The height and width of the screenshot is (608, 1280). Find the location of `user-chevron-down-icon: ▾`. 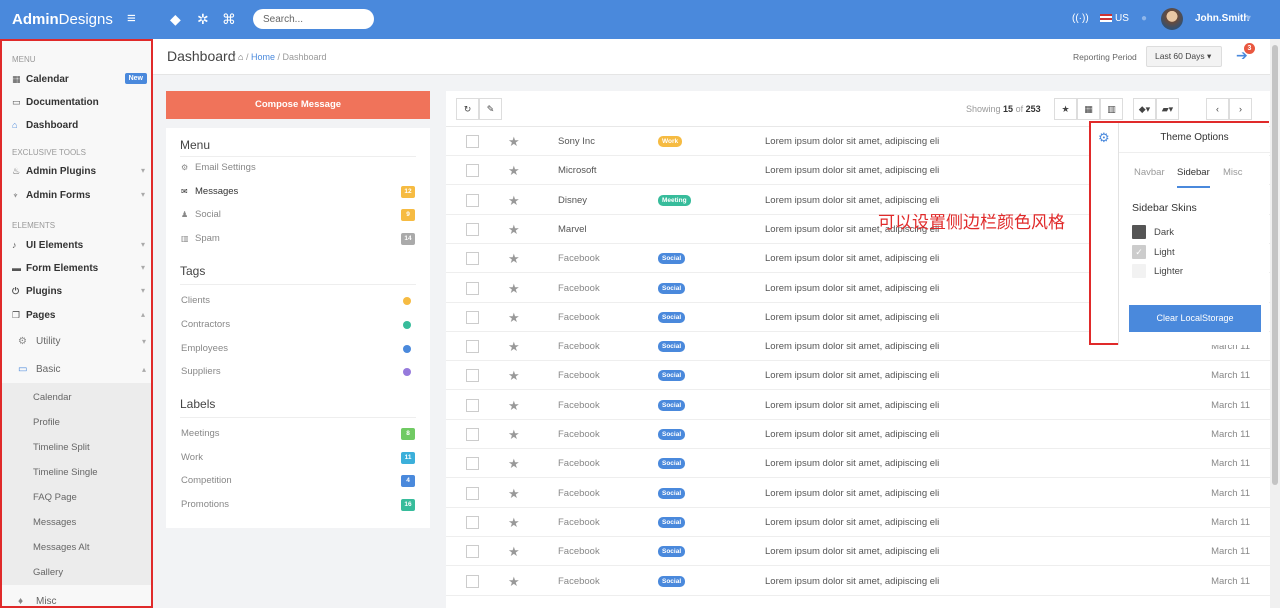

user-chevron-down-icon: ▾ is located at coordinates (1248, 18).